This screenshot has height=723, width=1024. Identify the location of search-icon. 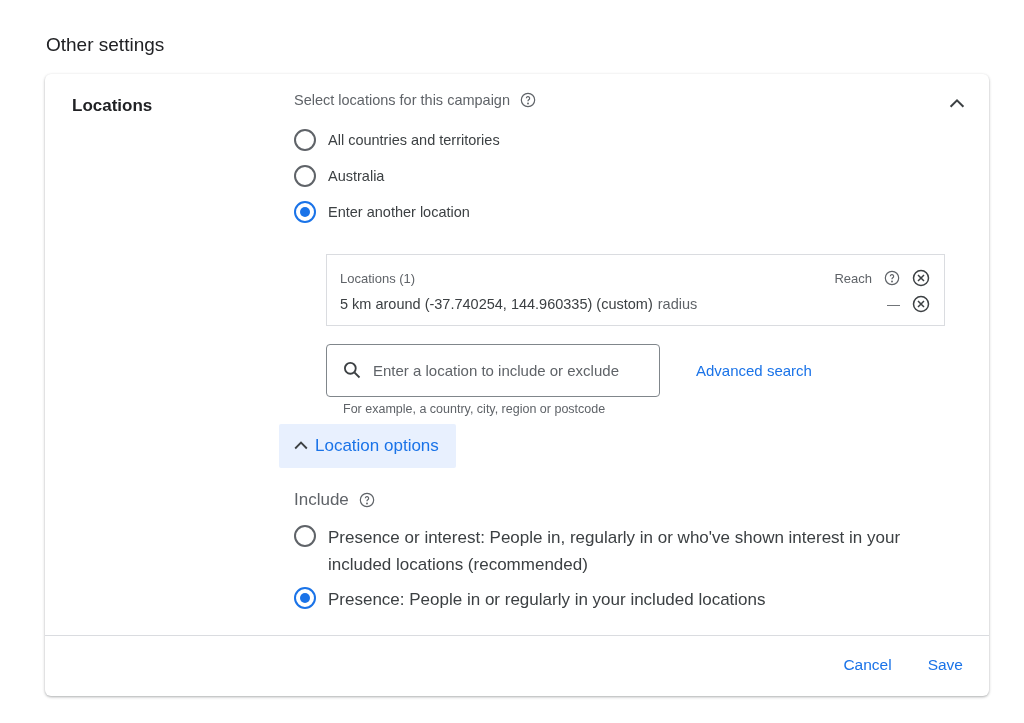
(352, 370).